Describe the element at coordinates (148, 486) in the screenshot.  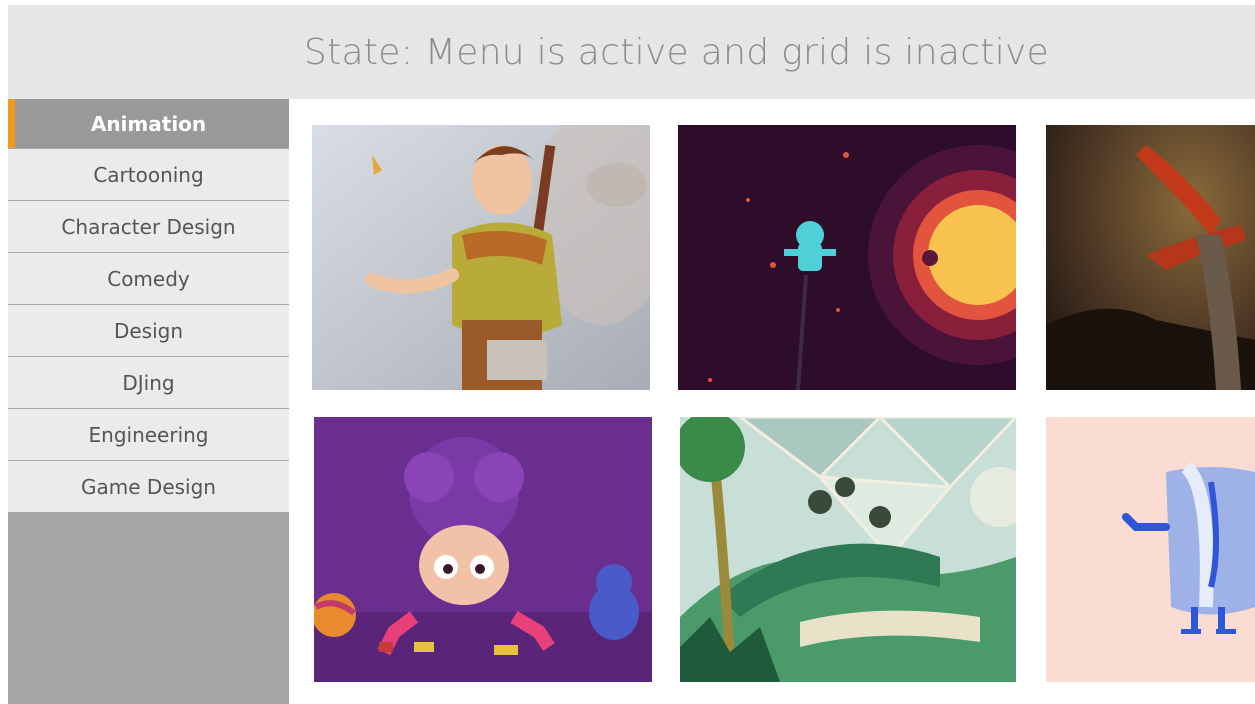
I see `menu-item-game-design: Game Design` at that location.